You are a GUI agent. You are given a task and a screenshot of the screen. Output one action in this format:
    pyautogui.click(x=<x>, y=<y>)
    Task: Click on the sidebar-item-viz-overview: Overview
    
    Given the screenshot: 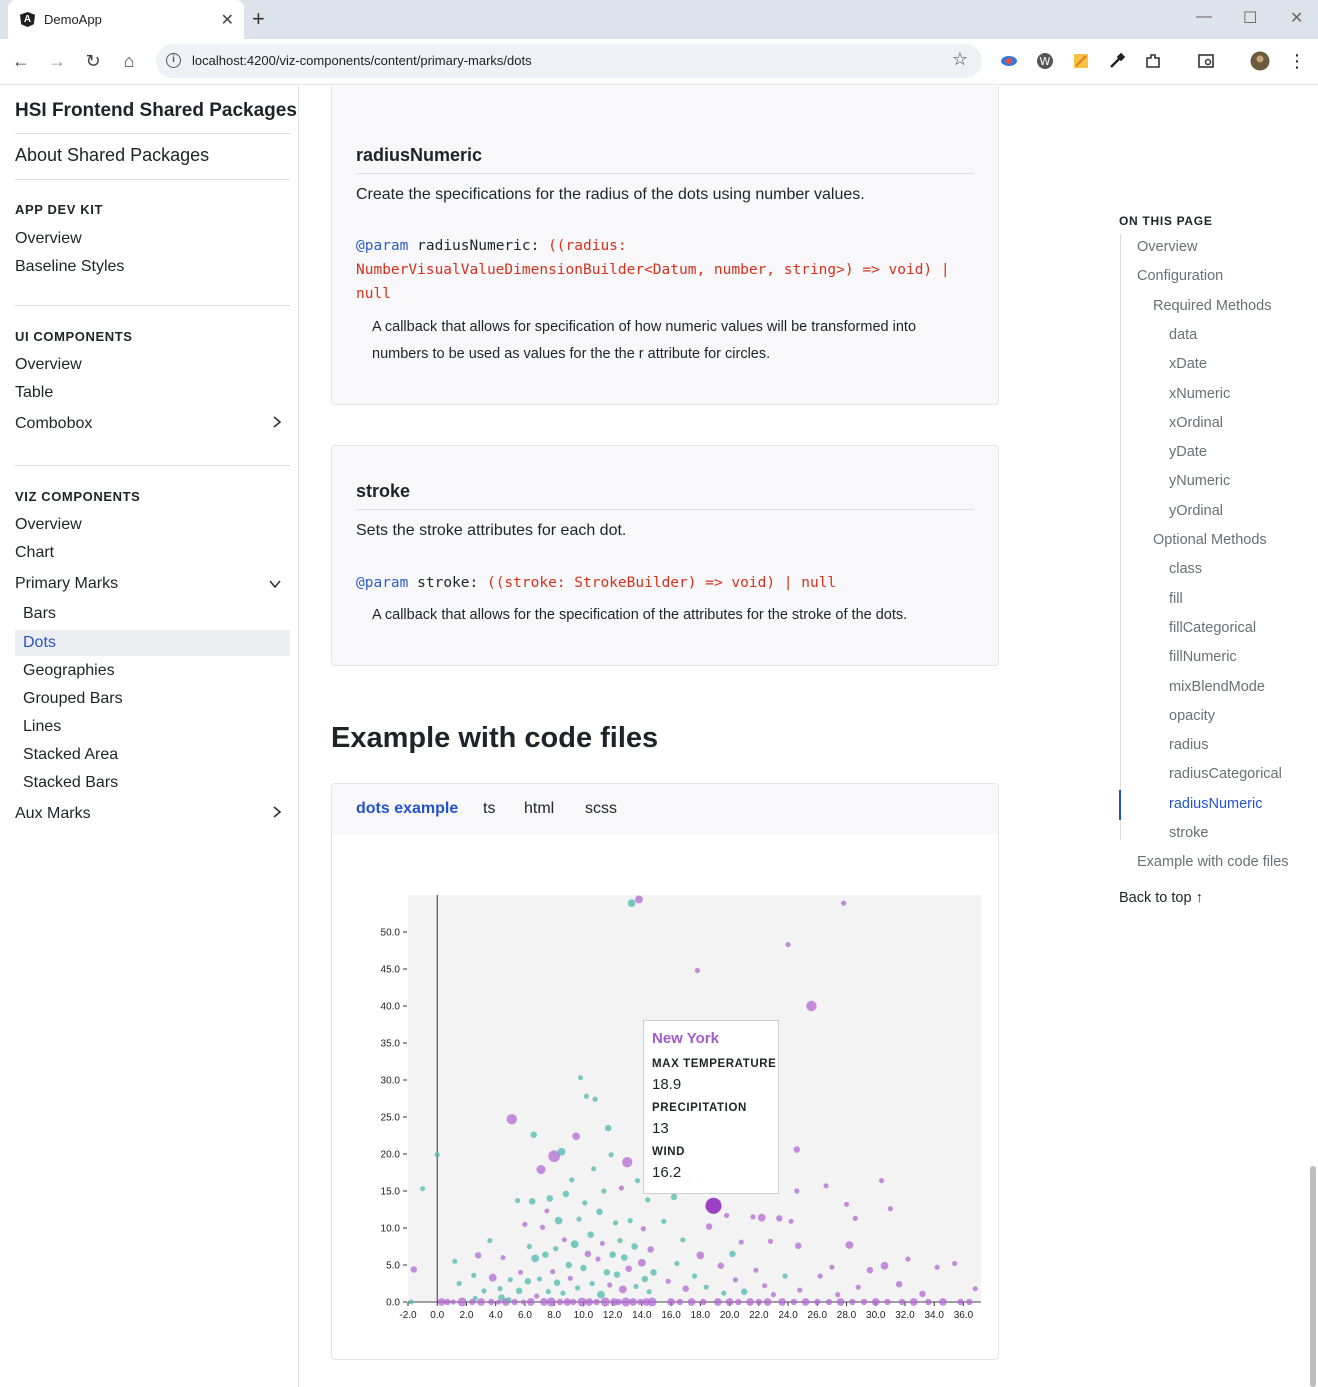 What is the action you would take?
    pyautogui.click(x=152, y=525)
    